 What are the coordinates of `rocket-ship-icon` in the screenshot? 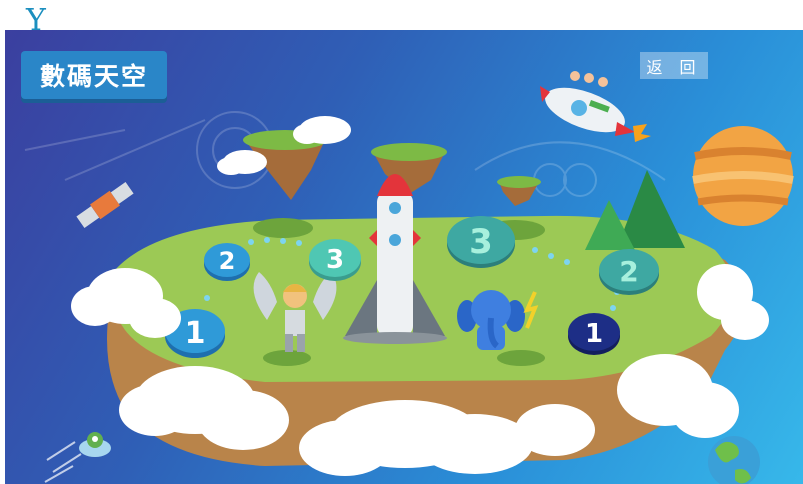 It's located at (595, 106).